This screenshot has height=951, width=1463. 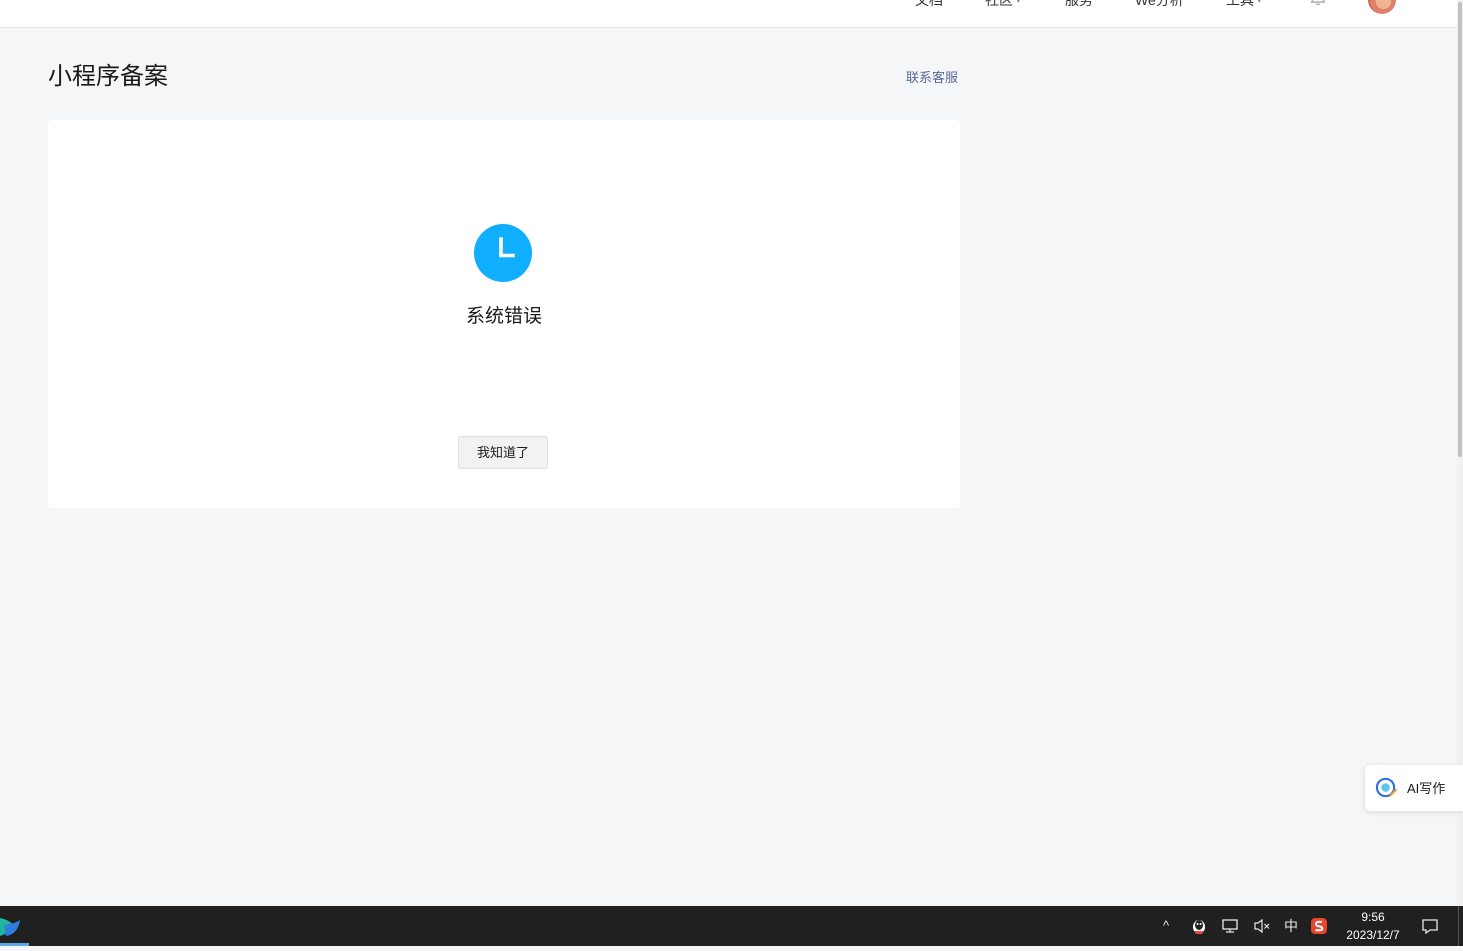 I want to click on input-method-indicator: 中, so click(x=1291, y=926).